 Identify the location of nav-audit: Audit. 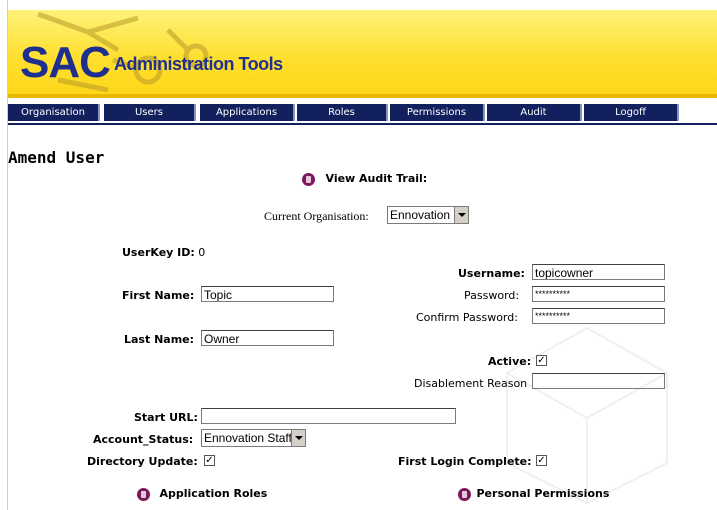
(534, 112).